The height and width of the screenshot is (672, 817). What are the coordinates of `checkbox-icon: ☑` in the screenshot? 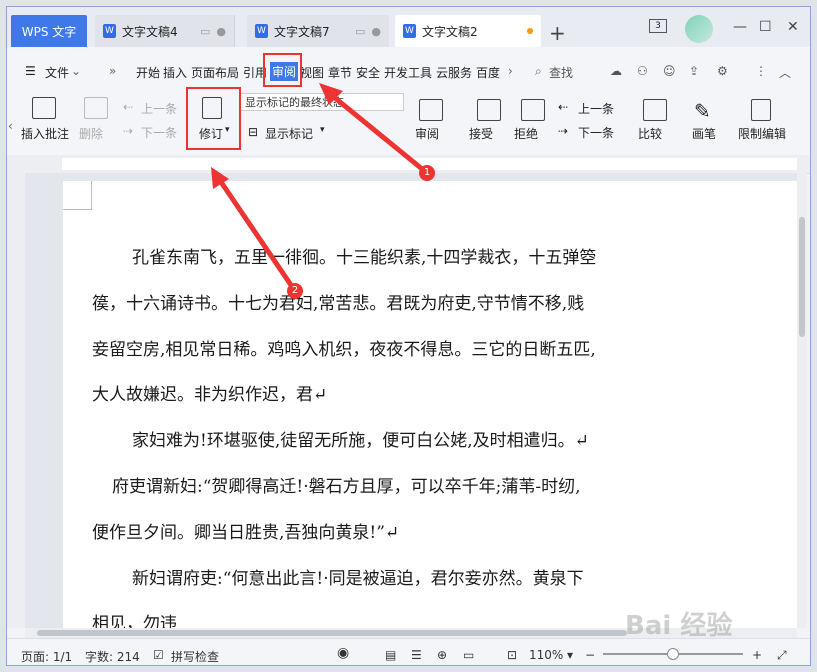 It's located at (158, 655).